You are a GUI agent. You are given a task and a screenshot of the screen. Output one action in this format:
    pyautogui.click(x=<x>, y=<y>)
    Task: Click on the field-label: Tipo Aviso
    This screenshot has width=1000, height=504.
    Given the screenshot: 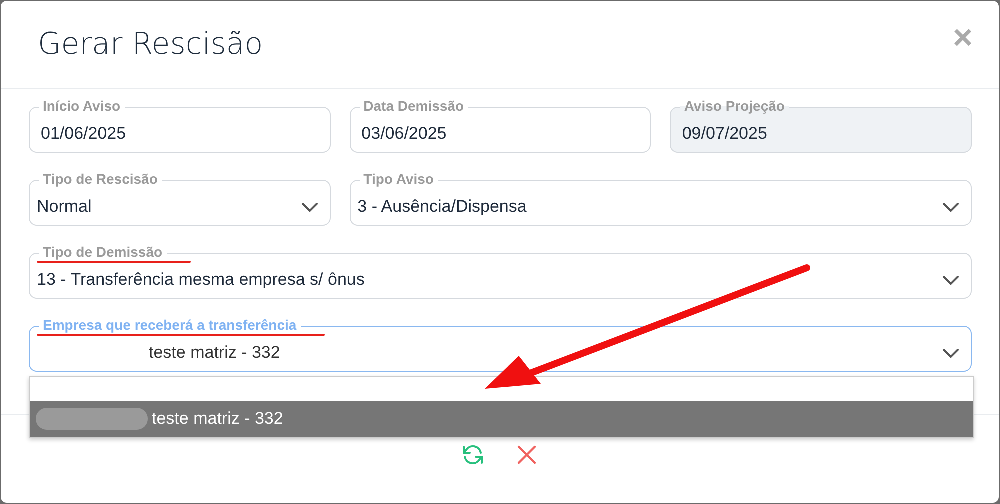 What is the action you would take?
    pyautogui.click(x=399, y=179)
    